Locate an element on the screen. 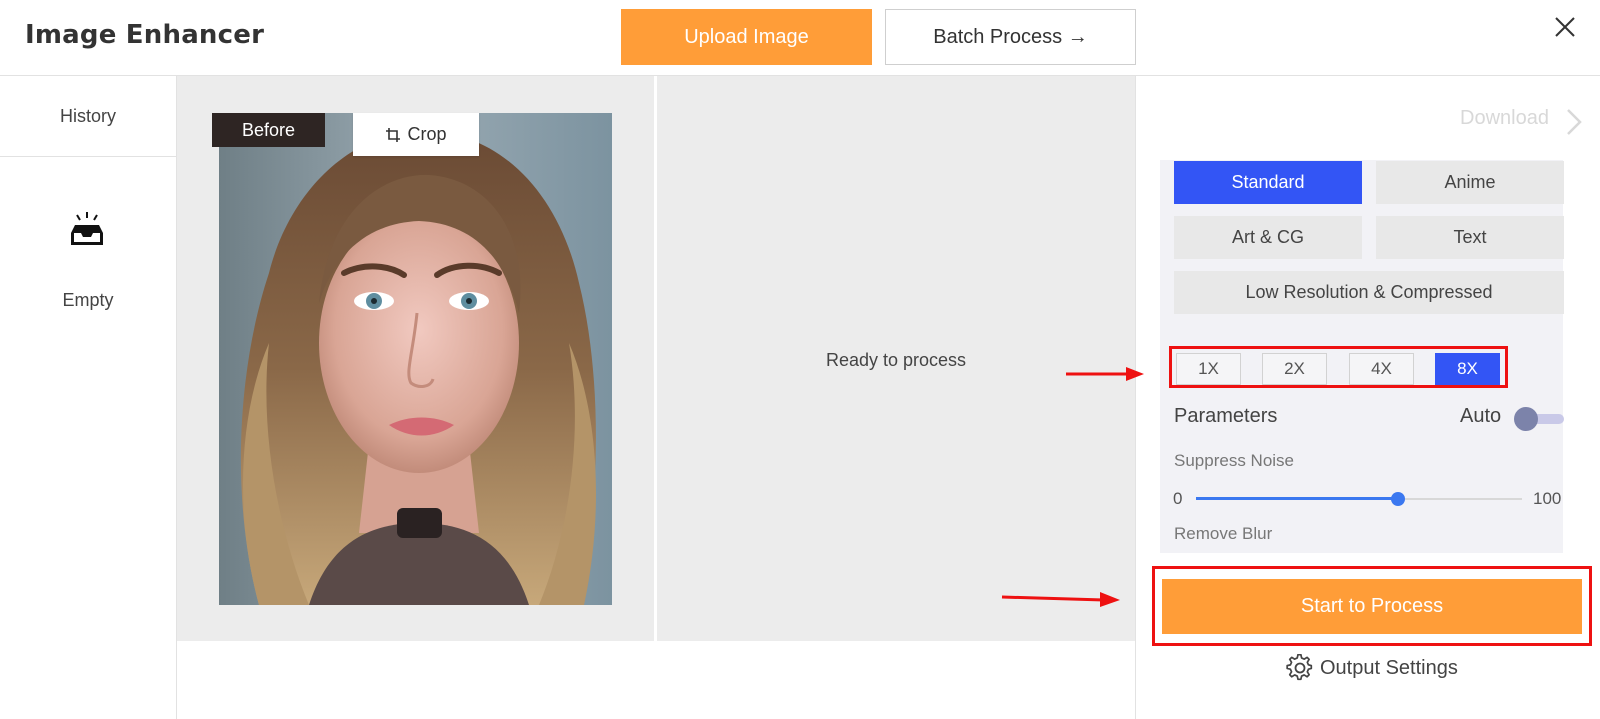  auto-label: Auto is located at coordinates (1481, 416).